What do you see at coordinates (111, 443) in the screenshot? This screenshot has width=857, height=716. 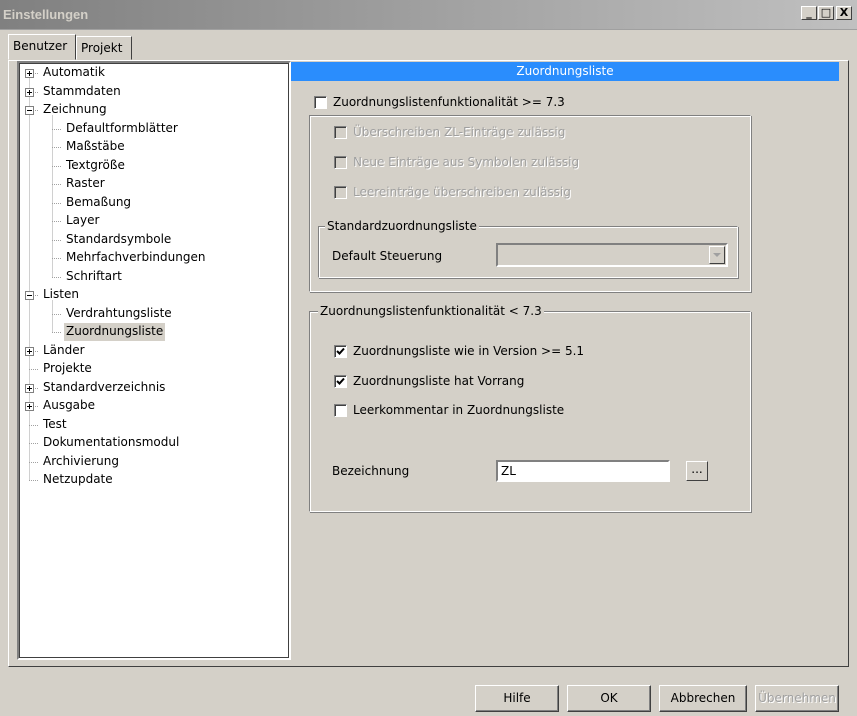 I see `tree-item-dokumentationsmodul: Dokumentationsmodul` at bounding box center [111, 443].